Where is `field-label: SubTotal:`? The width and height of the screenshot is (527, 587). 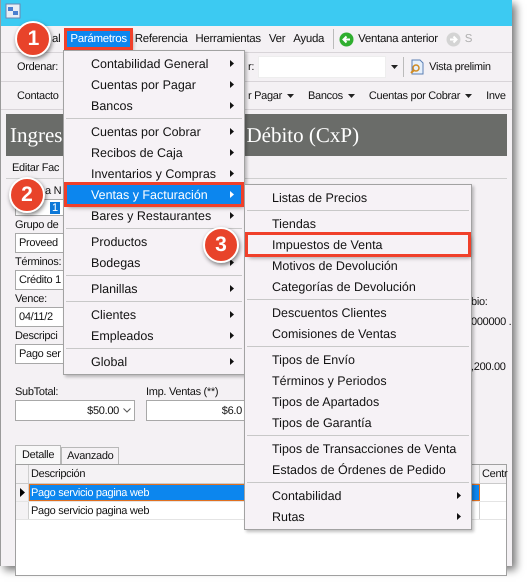
field-label: SubTotal: is located at coordinates (36, 392).